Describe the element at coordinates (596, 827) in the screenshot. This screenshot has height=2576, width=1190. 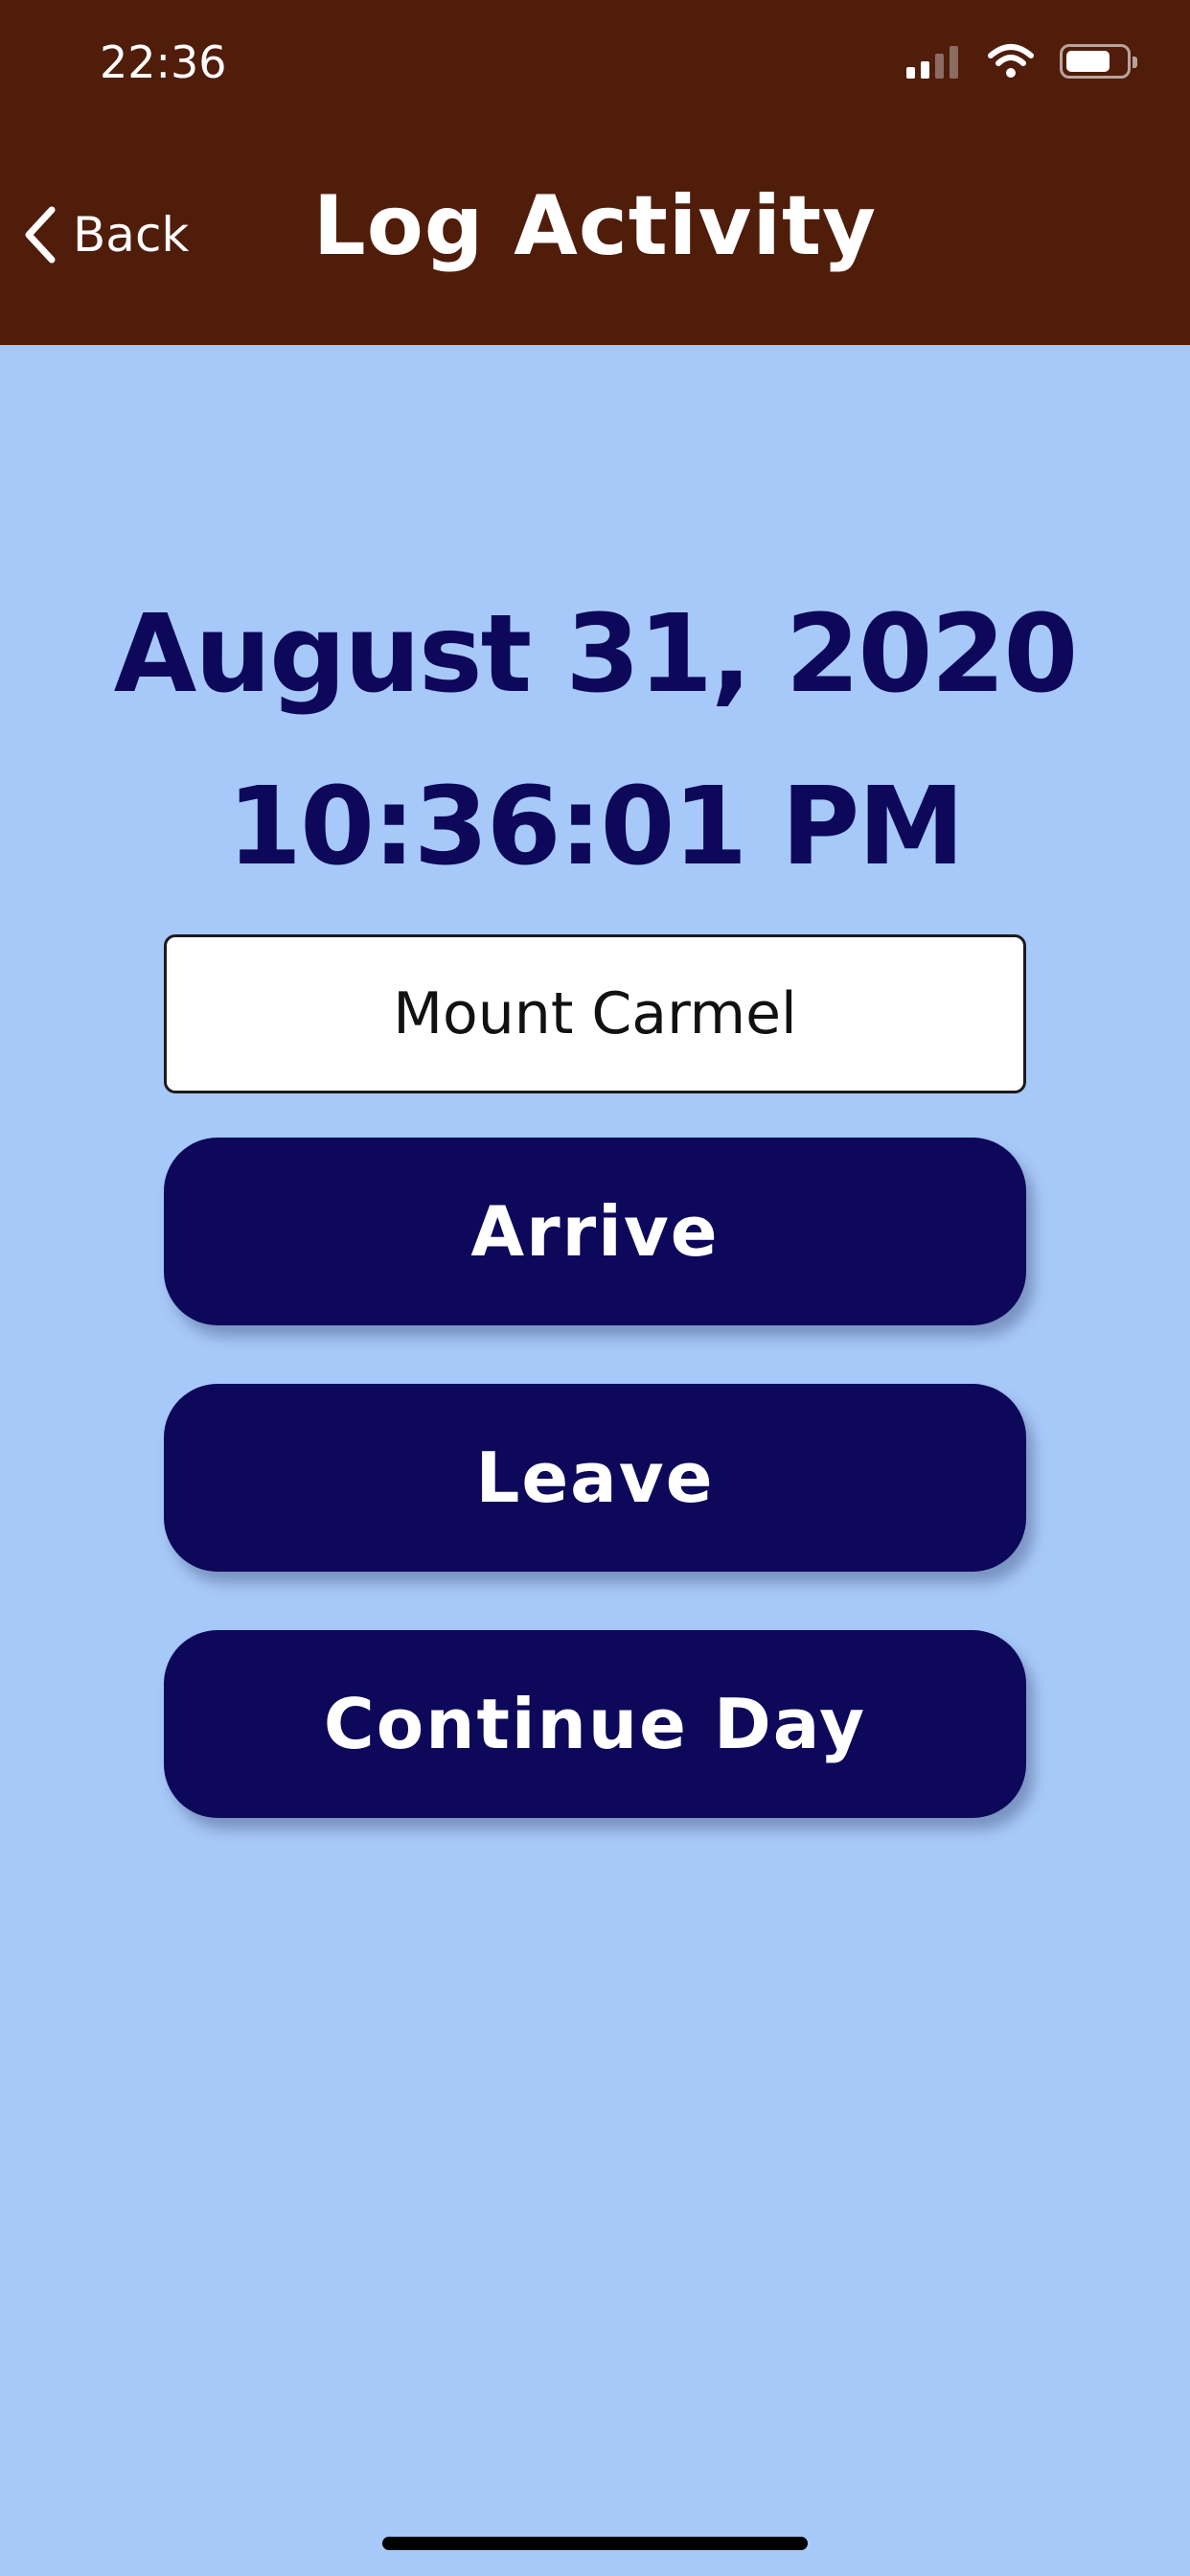
I see `current-time: 10:36:01 PM` at that location.